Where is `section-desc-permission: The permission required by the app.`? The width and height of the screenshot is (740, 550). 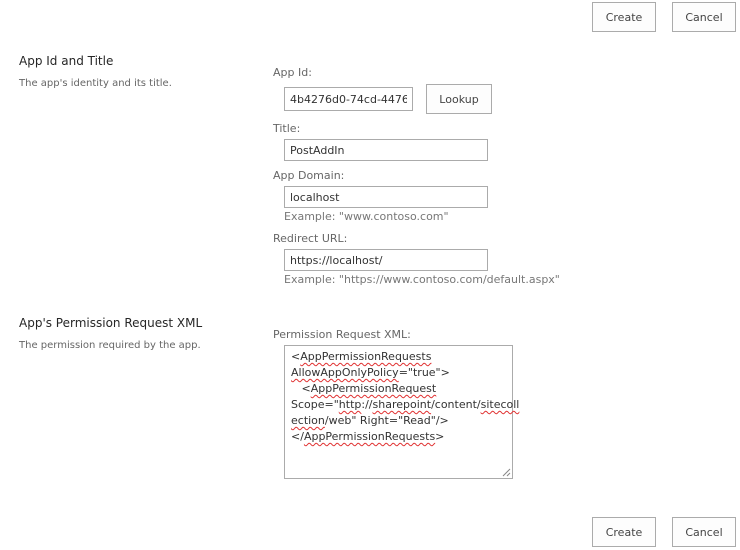
section-desc-permission: The permission required by the app. is located at coordinates (110, 345).